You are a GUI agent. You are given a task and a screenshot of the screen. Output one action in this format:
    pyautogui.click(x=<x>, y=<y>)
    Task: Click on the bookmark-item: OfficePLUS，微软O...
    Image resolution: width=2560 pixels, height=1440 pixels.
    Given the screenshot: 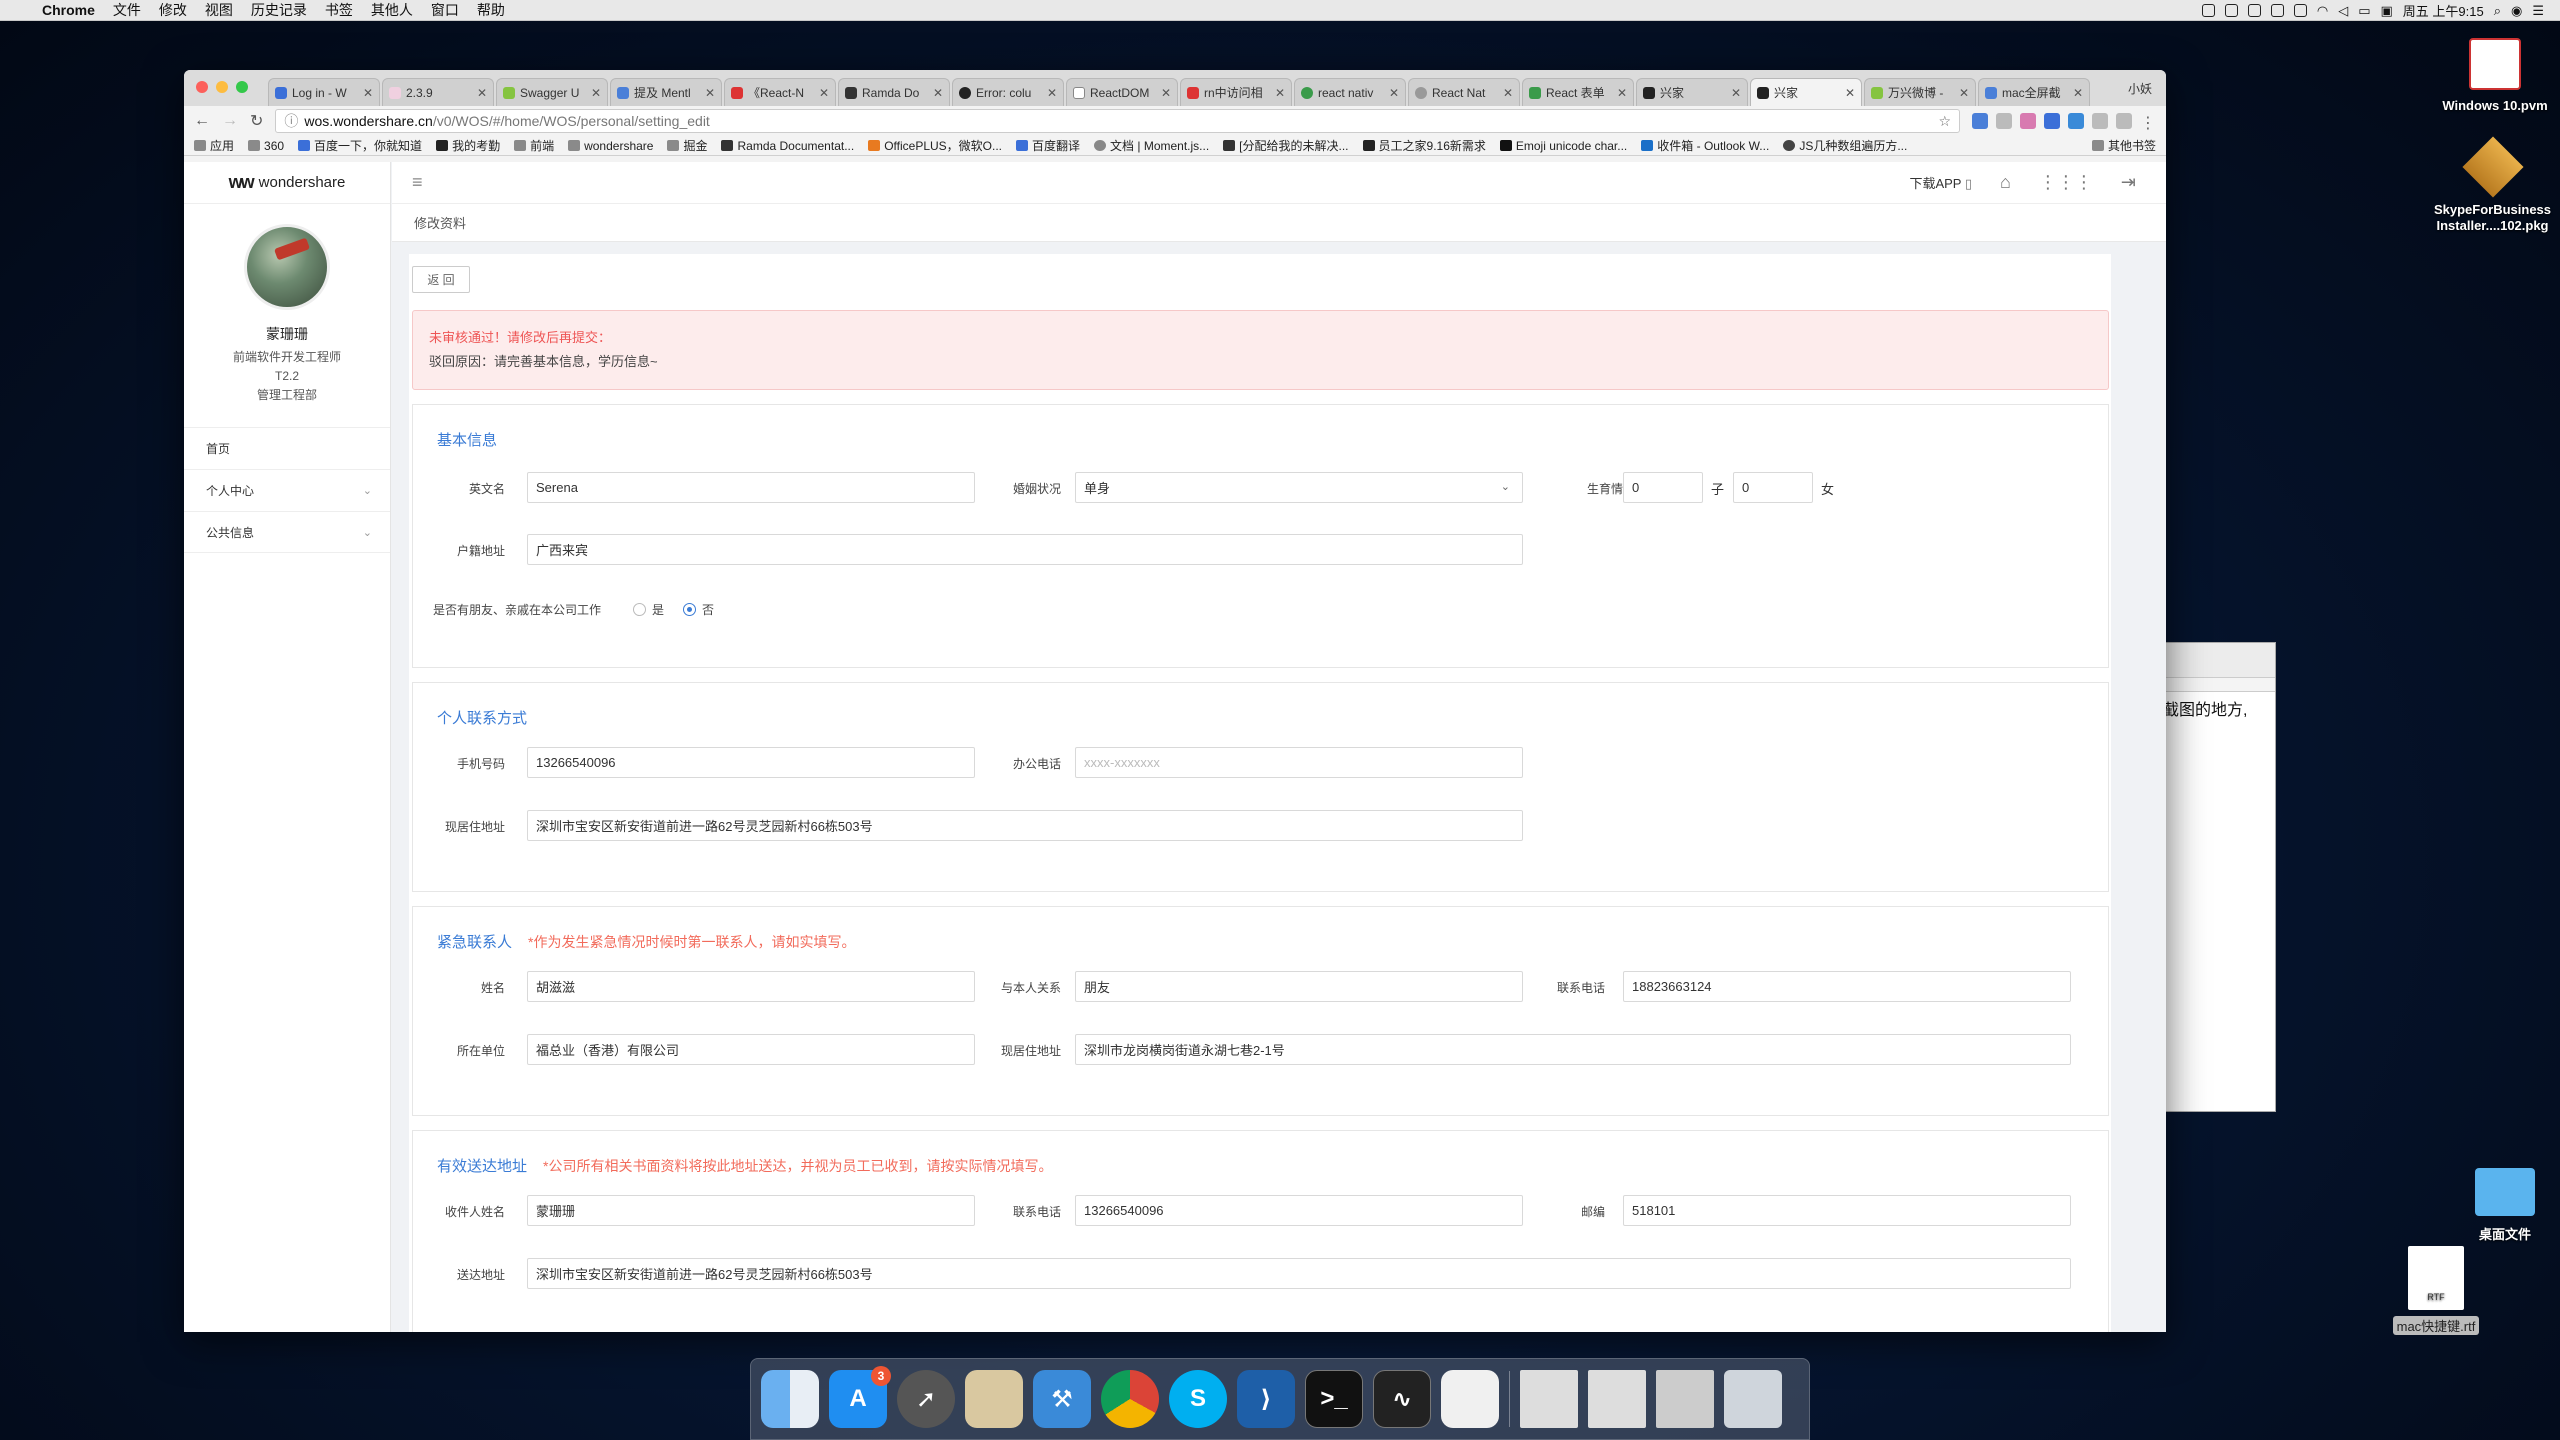 What is the action you would take?
    pyautogui.click(x=935, y=145)
    